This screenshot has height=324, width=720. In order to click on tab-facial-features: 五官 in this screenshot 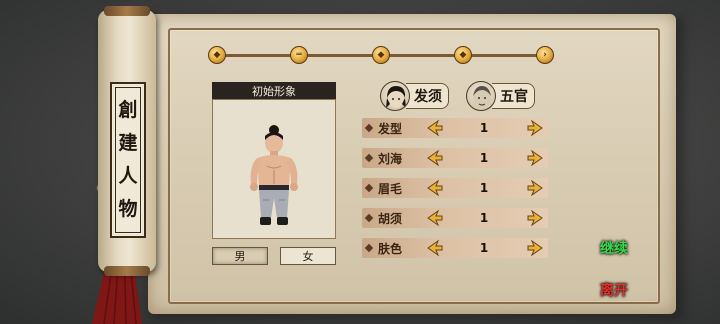, I will do `click(500, 96)`.